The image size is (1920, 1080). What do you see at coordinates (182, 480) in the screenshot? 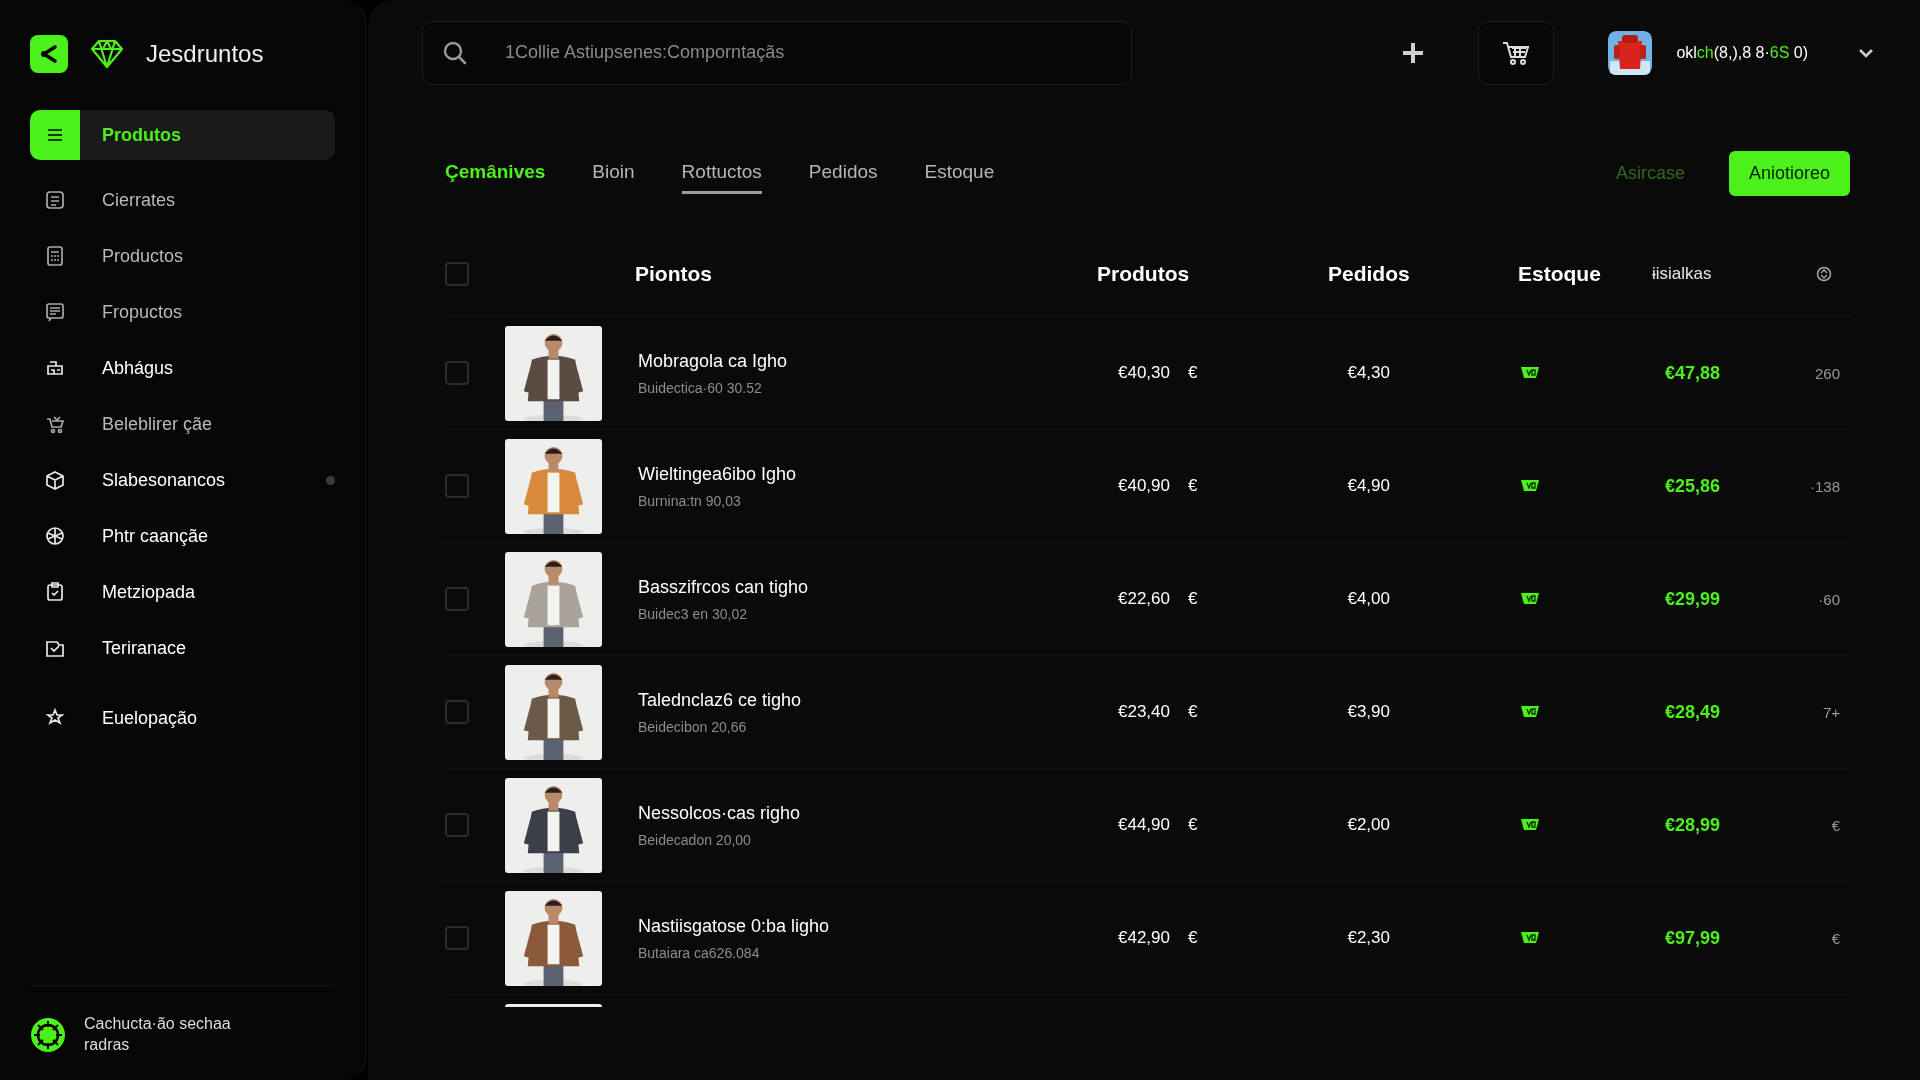
I see `sidebar-item: Slabesonancos` at bounding box center [182, 480].